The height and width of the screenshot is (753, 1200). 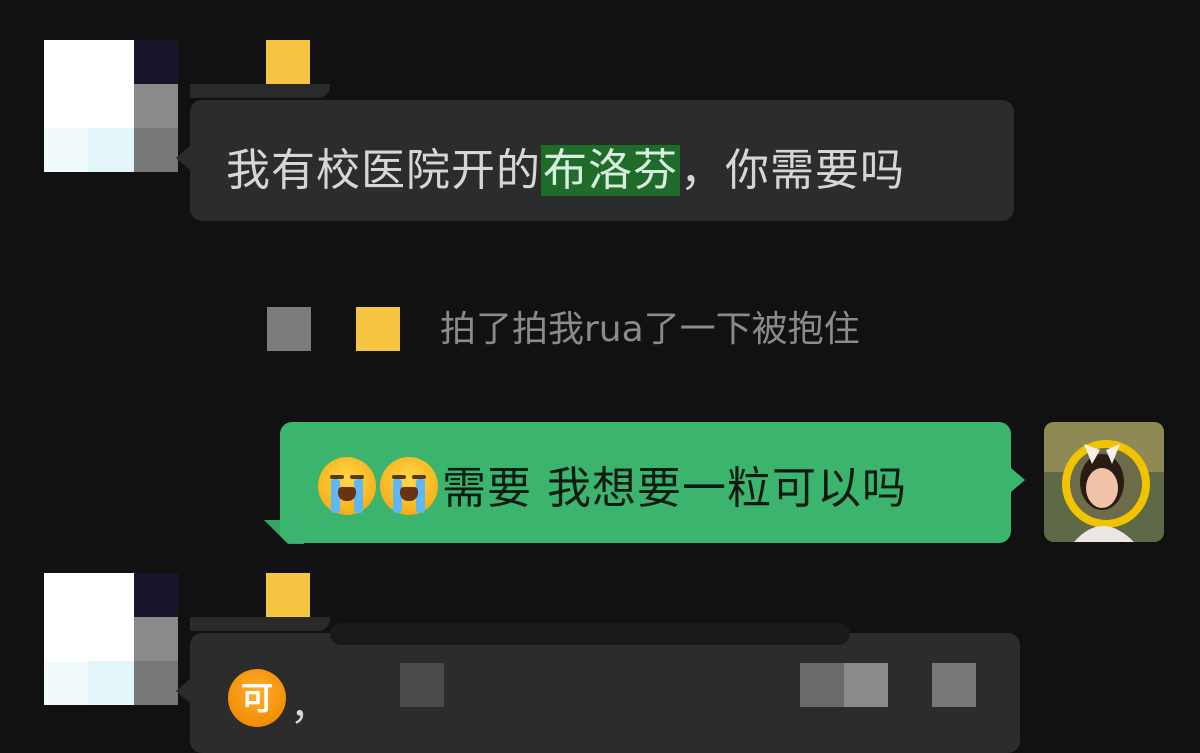 I want to click on redaction-scribble, so click(x=590, y=634).